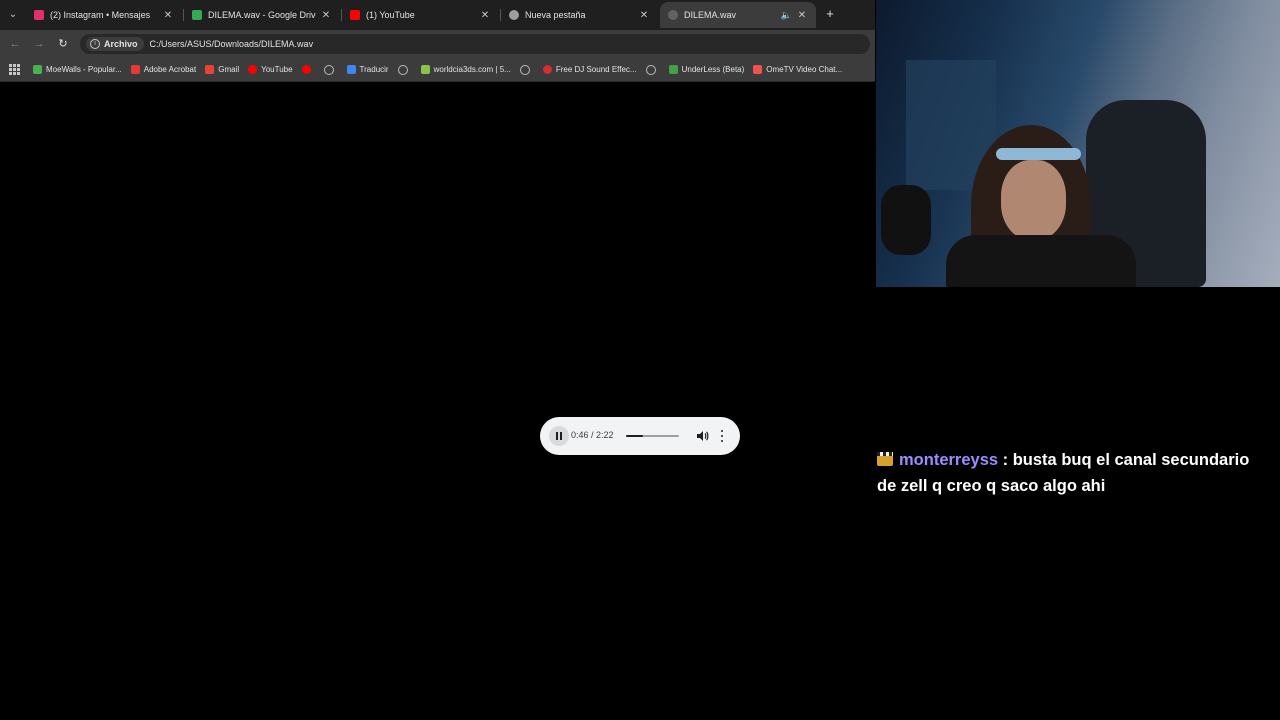 Image resolution: width=1280 pixels, height=720 pixels. I want to click on tab-instagram: (2) Instagram • Mensajes ✕, so click(104, 15).